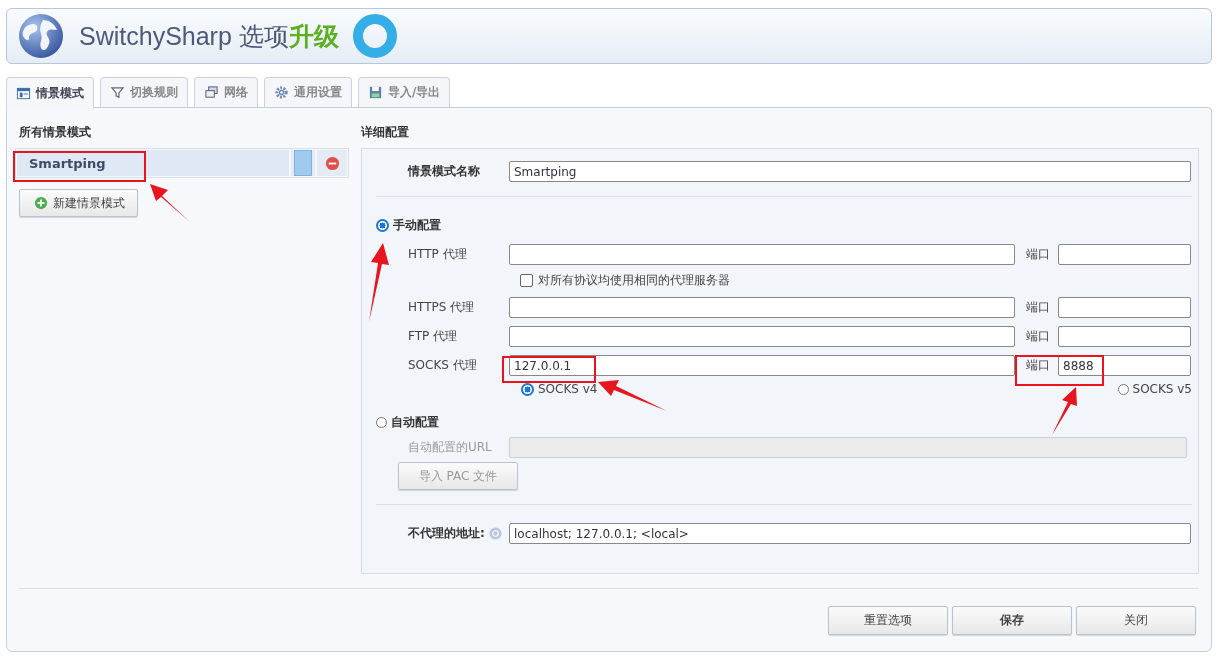 This screenshot has width=1222, height=658. Describe the element at coordinates (526, 280) in the screenshot. I see `checkbox` at that location.